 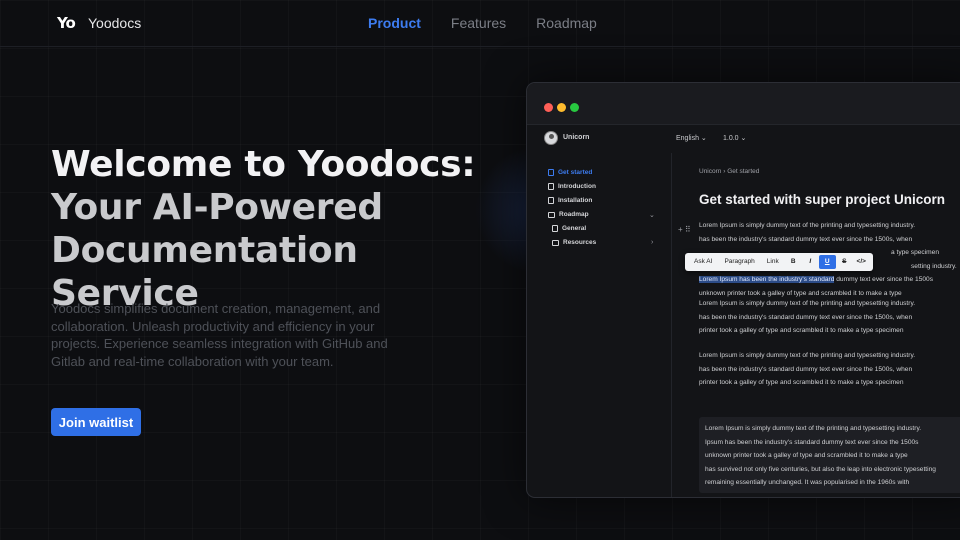 What do you see at coordinates (394, 23) in the screenshot?
I see `nav-product: Product` at bounding box center [394, 23].